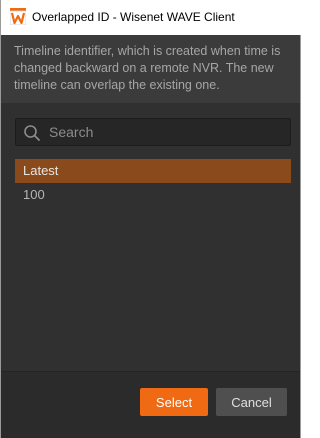  I want to click on search-icon, so click(32, 133).